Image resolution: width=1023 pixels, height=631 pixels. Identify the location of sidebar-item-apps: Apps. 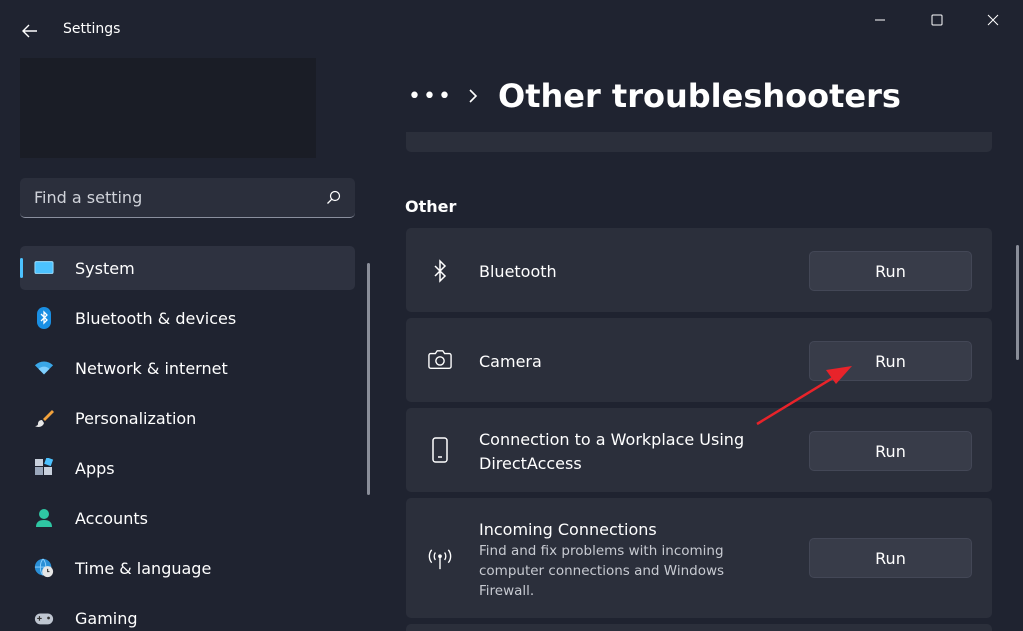
(187, 468).